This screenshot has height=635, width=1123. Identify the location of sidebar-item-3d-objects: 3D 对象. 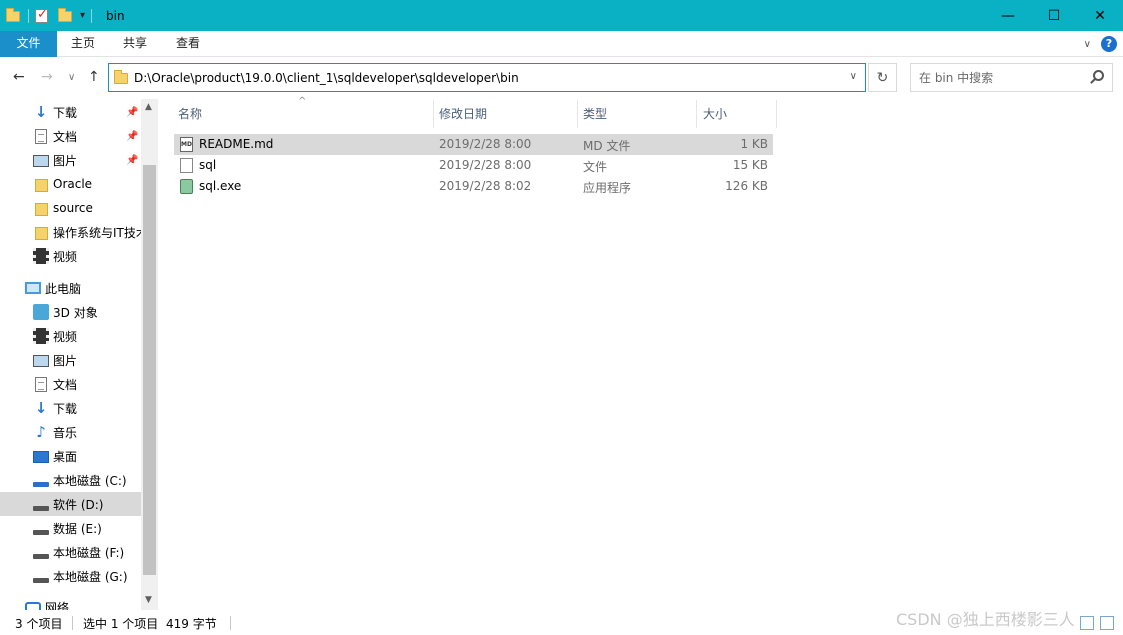
(70, 312).